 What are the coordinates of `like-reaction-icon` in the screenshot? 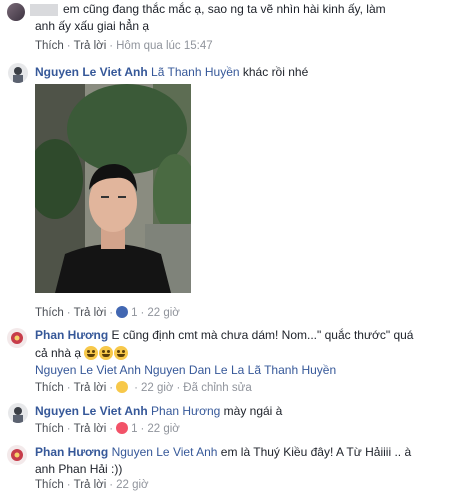 It's located at (122, 312).